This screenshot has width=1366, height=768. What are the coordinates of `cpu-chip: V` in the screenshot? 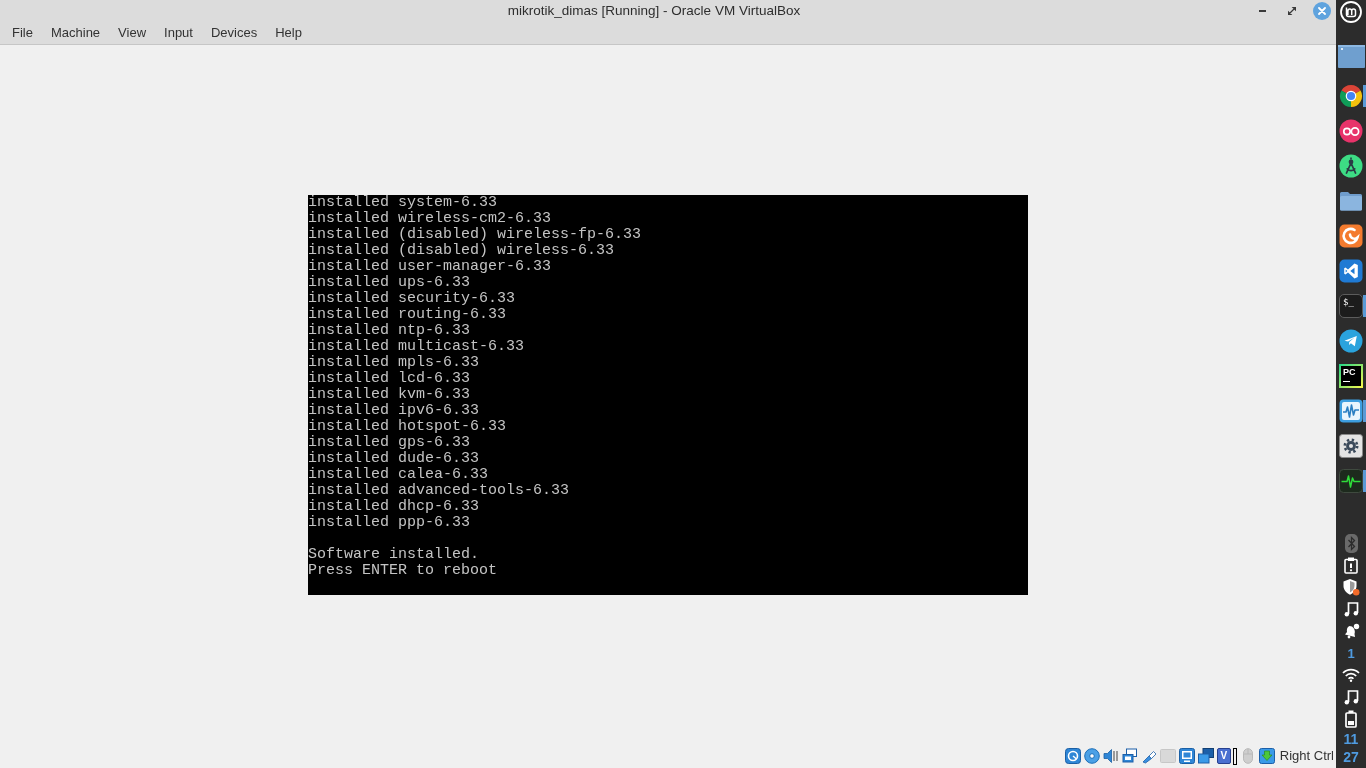 It's located at (1223, 756).